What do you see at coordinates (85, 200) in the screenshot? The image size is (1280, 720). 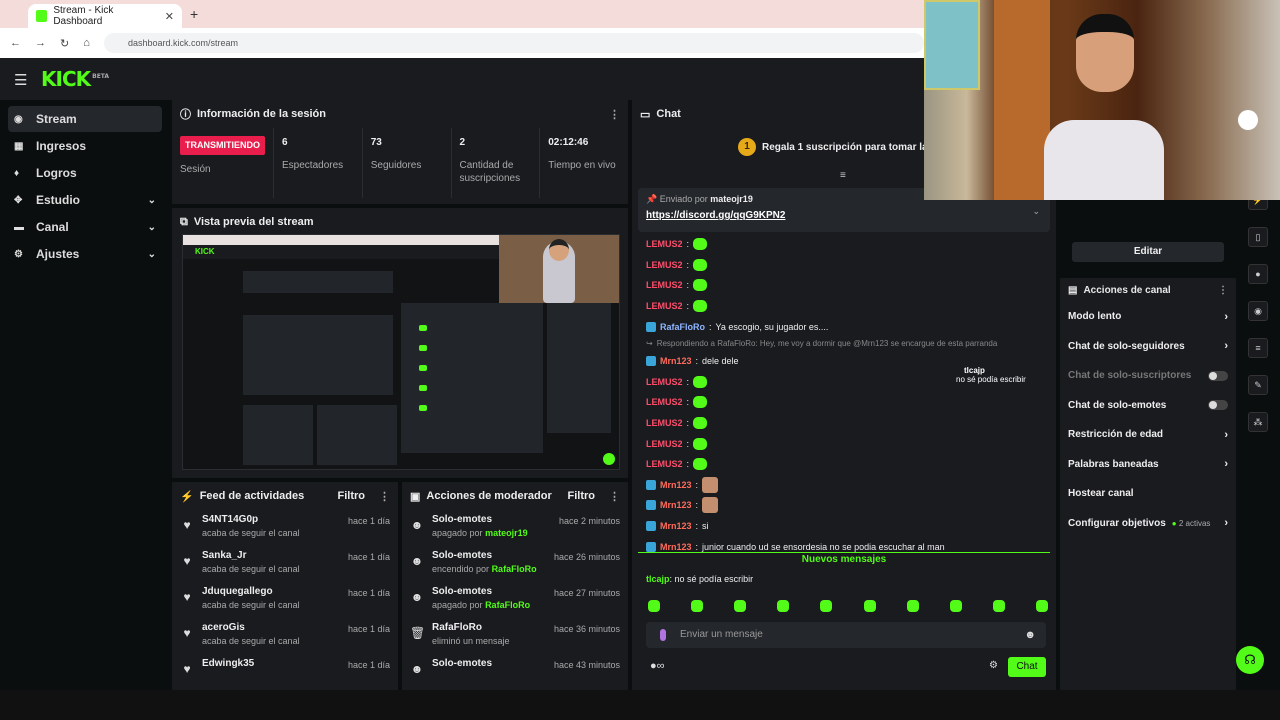 I see `sidebar-item-estudio: ✥ Estudio ⌄` at bounding box center [85, 200].